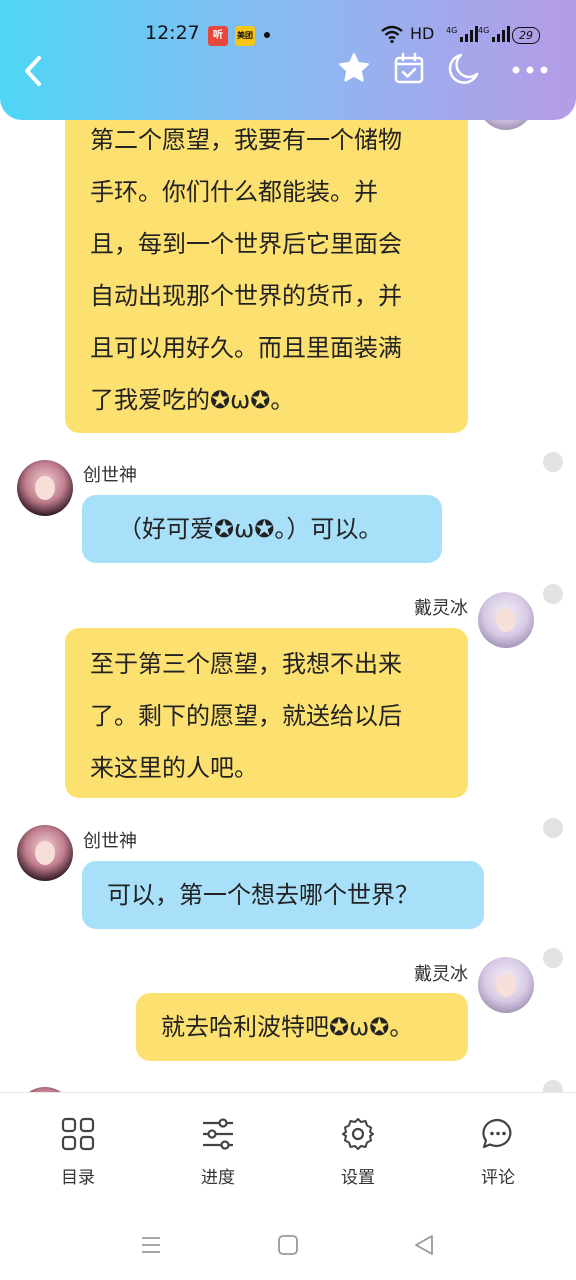 The width and height of the screenshot is (576, 1280). I want to click on nav-label: 设置, so click(358, 1178).